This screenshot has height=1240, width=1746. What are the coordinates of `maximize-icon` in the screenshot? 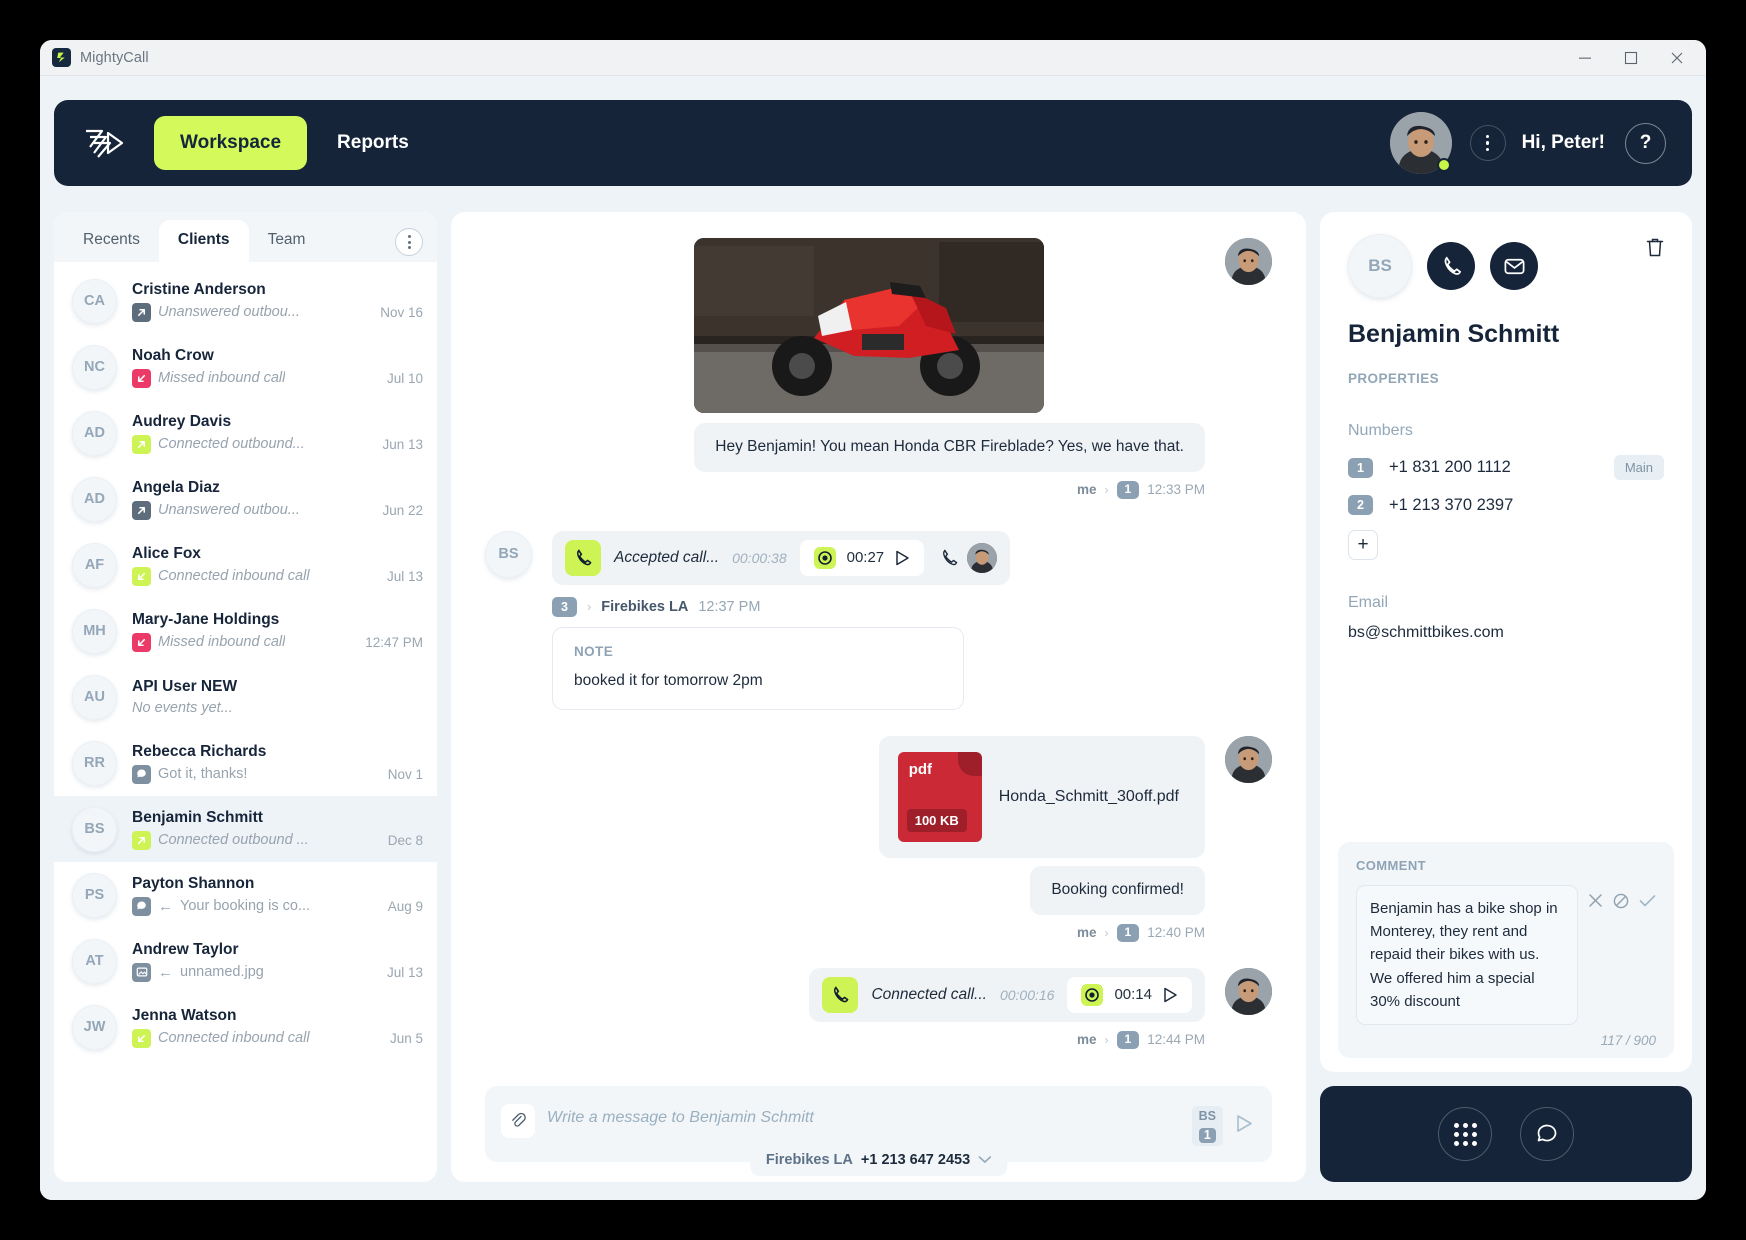 It's located at (1631, 58).